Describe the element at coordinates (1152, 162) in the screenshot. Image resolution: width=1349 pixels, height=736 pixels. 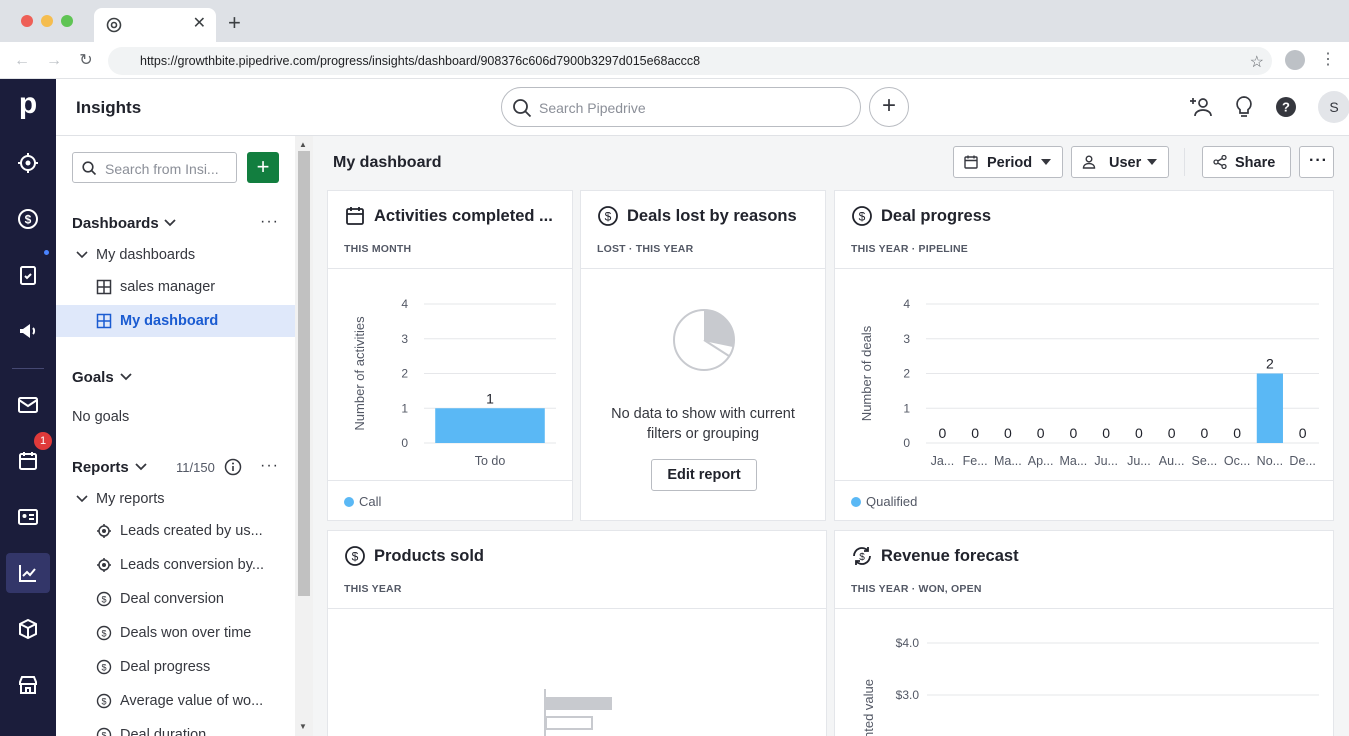
I see `caret-down-icon` at that location.